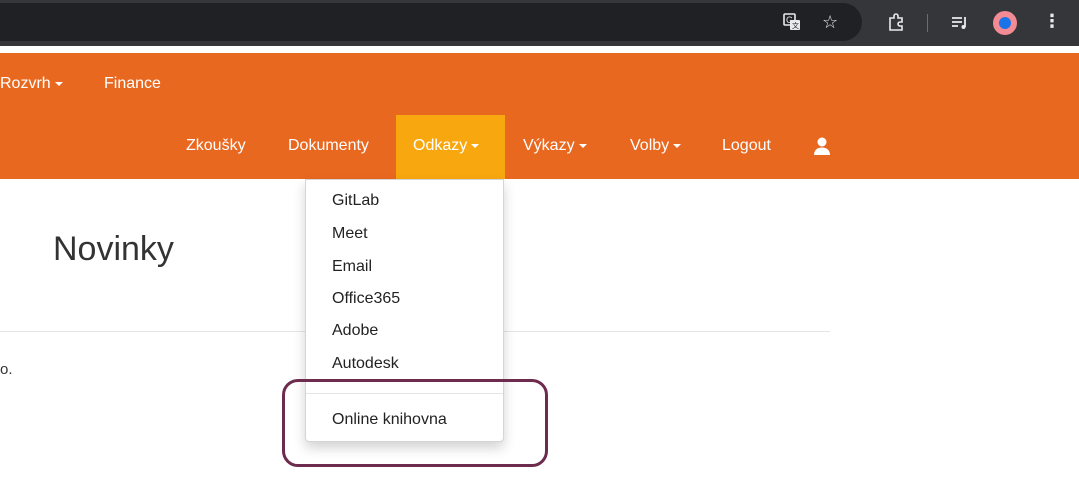 The height and width of the screenshot is (501, 1079). What do you see at coordinates (830, 22) in the screenshot?
I see `star-icon: ☆` at bounding box center [830, 22].